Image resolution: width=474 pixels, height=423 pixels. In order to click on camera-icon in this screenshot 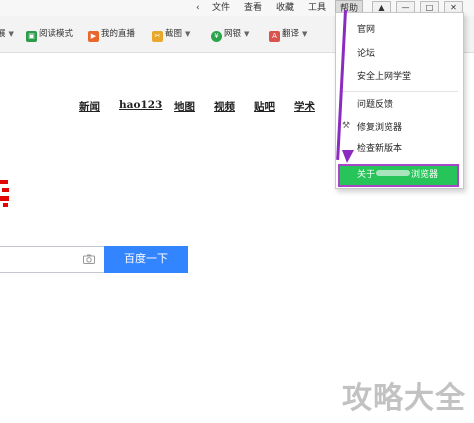, I will do `click(89, 259)`.